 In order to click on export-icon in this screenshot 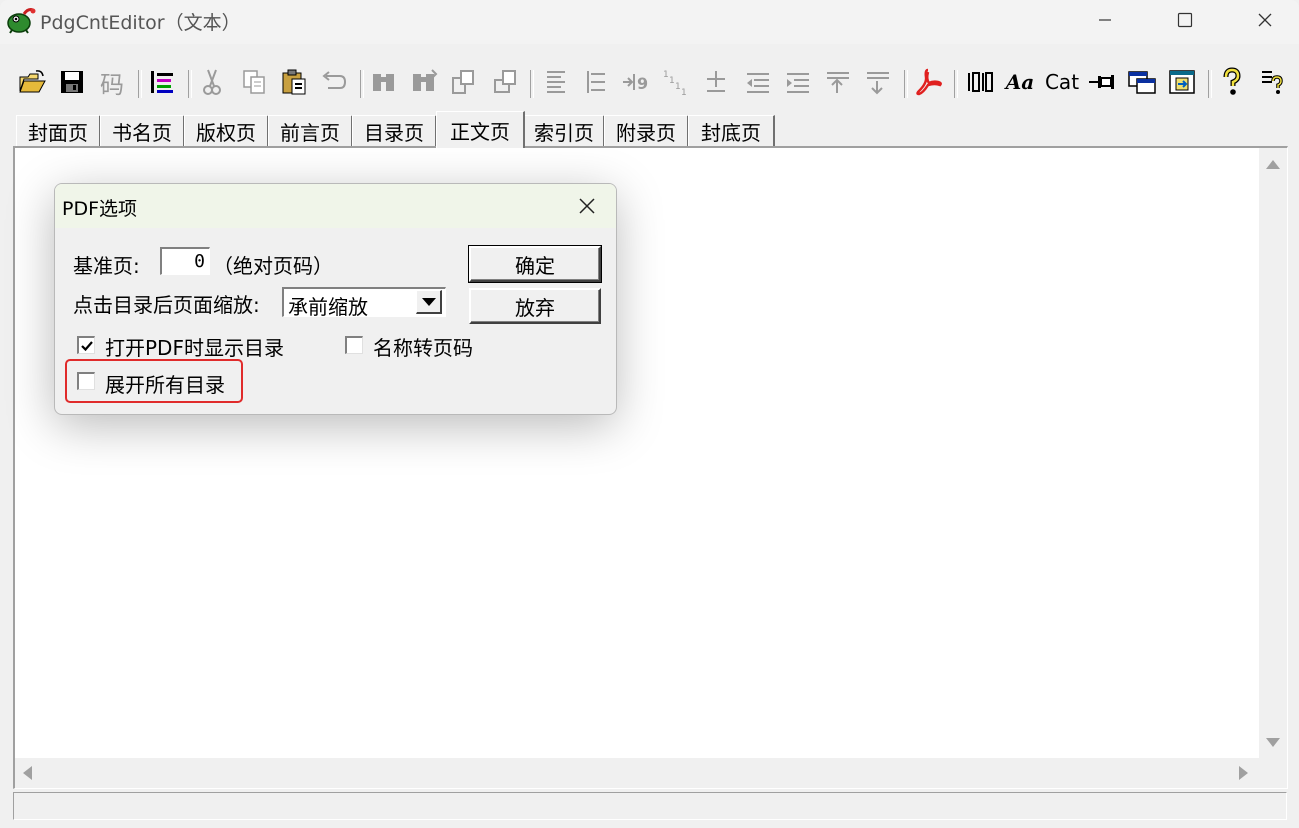, I will do `click(1182, 82)`.